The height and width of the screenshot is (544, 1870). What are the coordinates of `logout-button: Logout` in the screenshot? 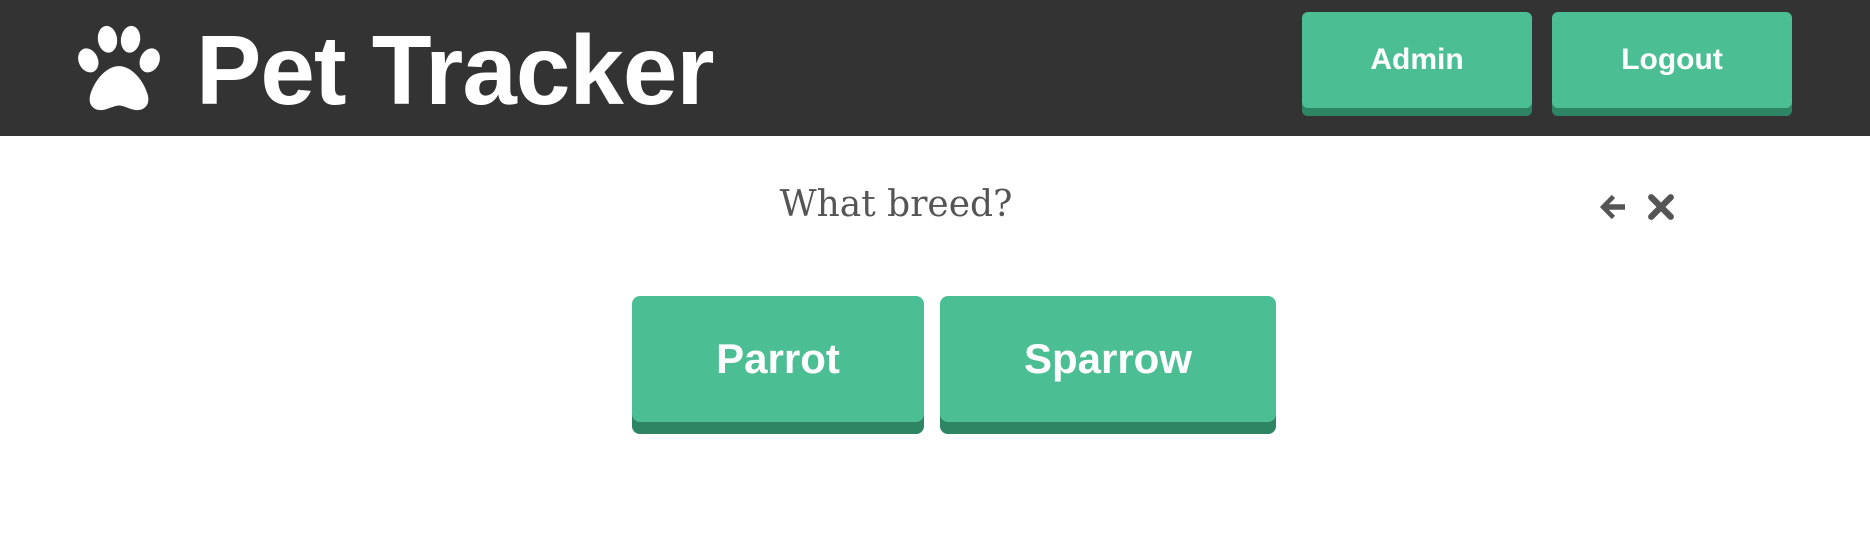 It's located at (1672, 64).